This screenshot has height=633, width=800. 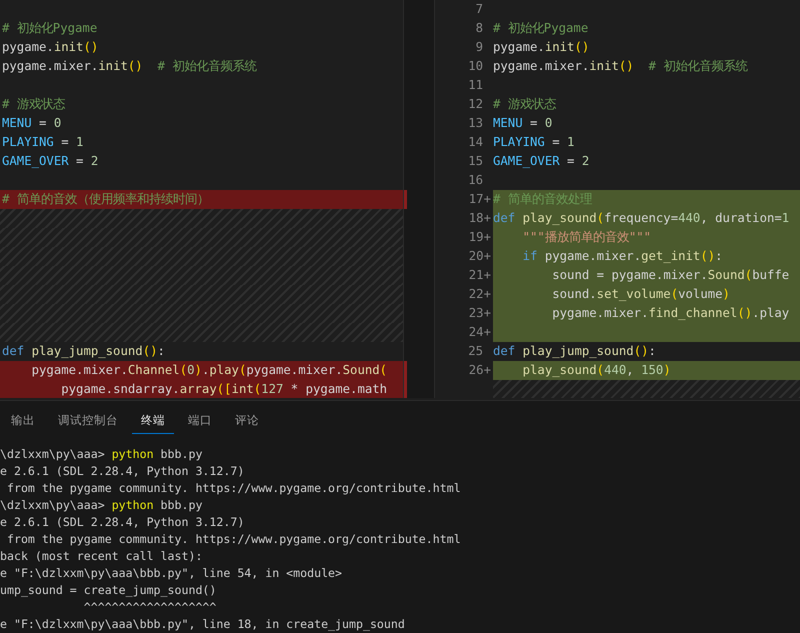 I want to click on panel-tab: 终端, so click(x=153, y=423).